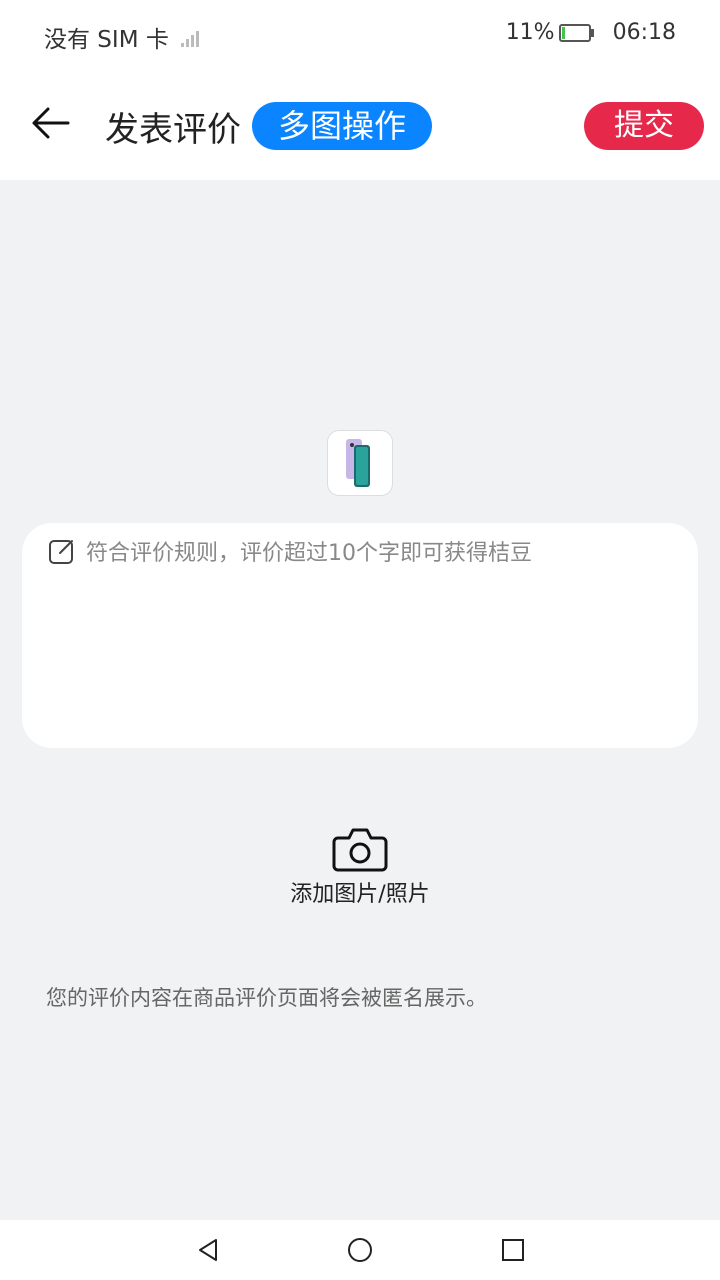 This screenshot has width=720, height=1280. Describe the element at coordinates (51, 123) in the screenshot. I see `arrow-left-icon` at that location.